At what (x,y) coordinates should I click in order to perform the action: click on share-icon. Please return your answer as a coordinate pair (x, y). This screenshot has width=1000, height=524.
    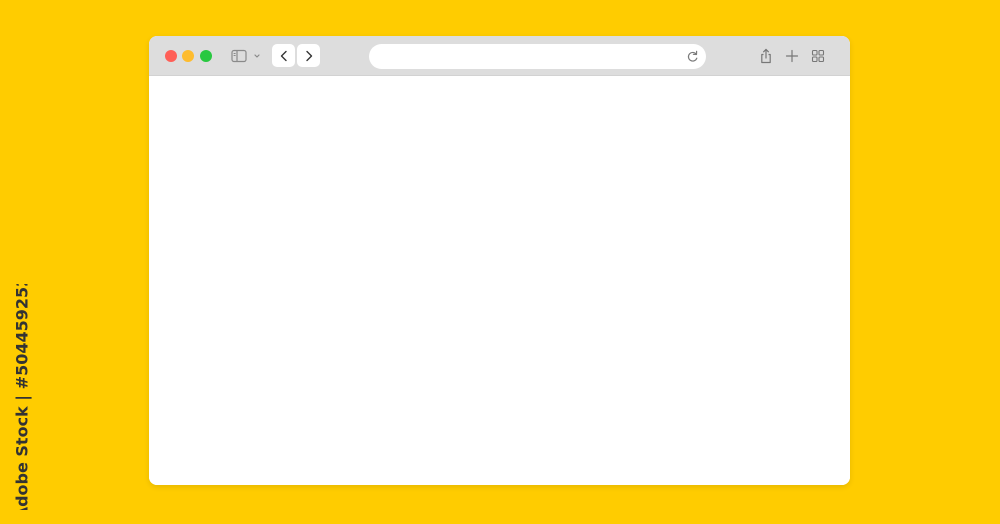
    Looking at the image, I should click on (766, 56).